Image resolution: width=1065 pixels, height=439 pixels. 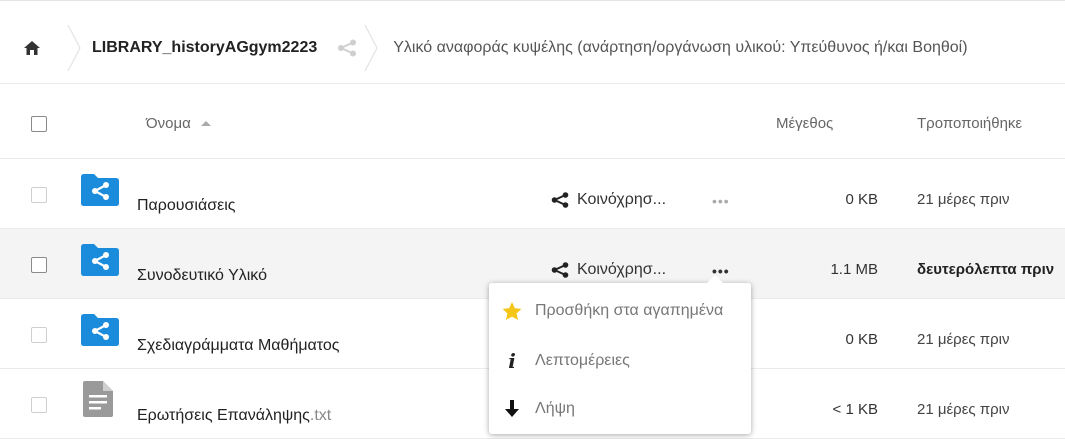 What do you see at coordinates (855, 409) in the screenshot?
I see `file-size: < 1 KB` at bounding box center [855, 409].